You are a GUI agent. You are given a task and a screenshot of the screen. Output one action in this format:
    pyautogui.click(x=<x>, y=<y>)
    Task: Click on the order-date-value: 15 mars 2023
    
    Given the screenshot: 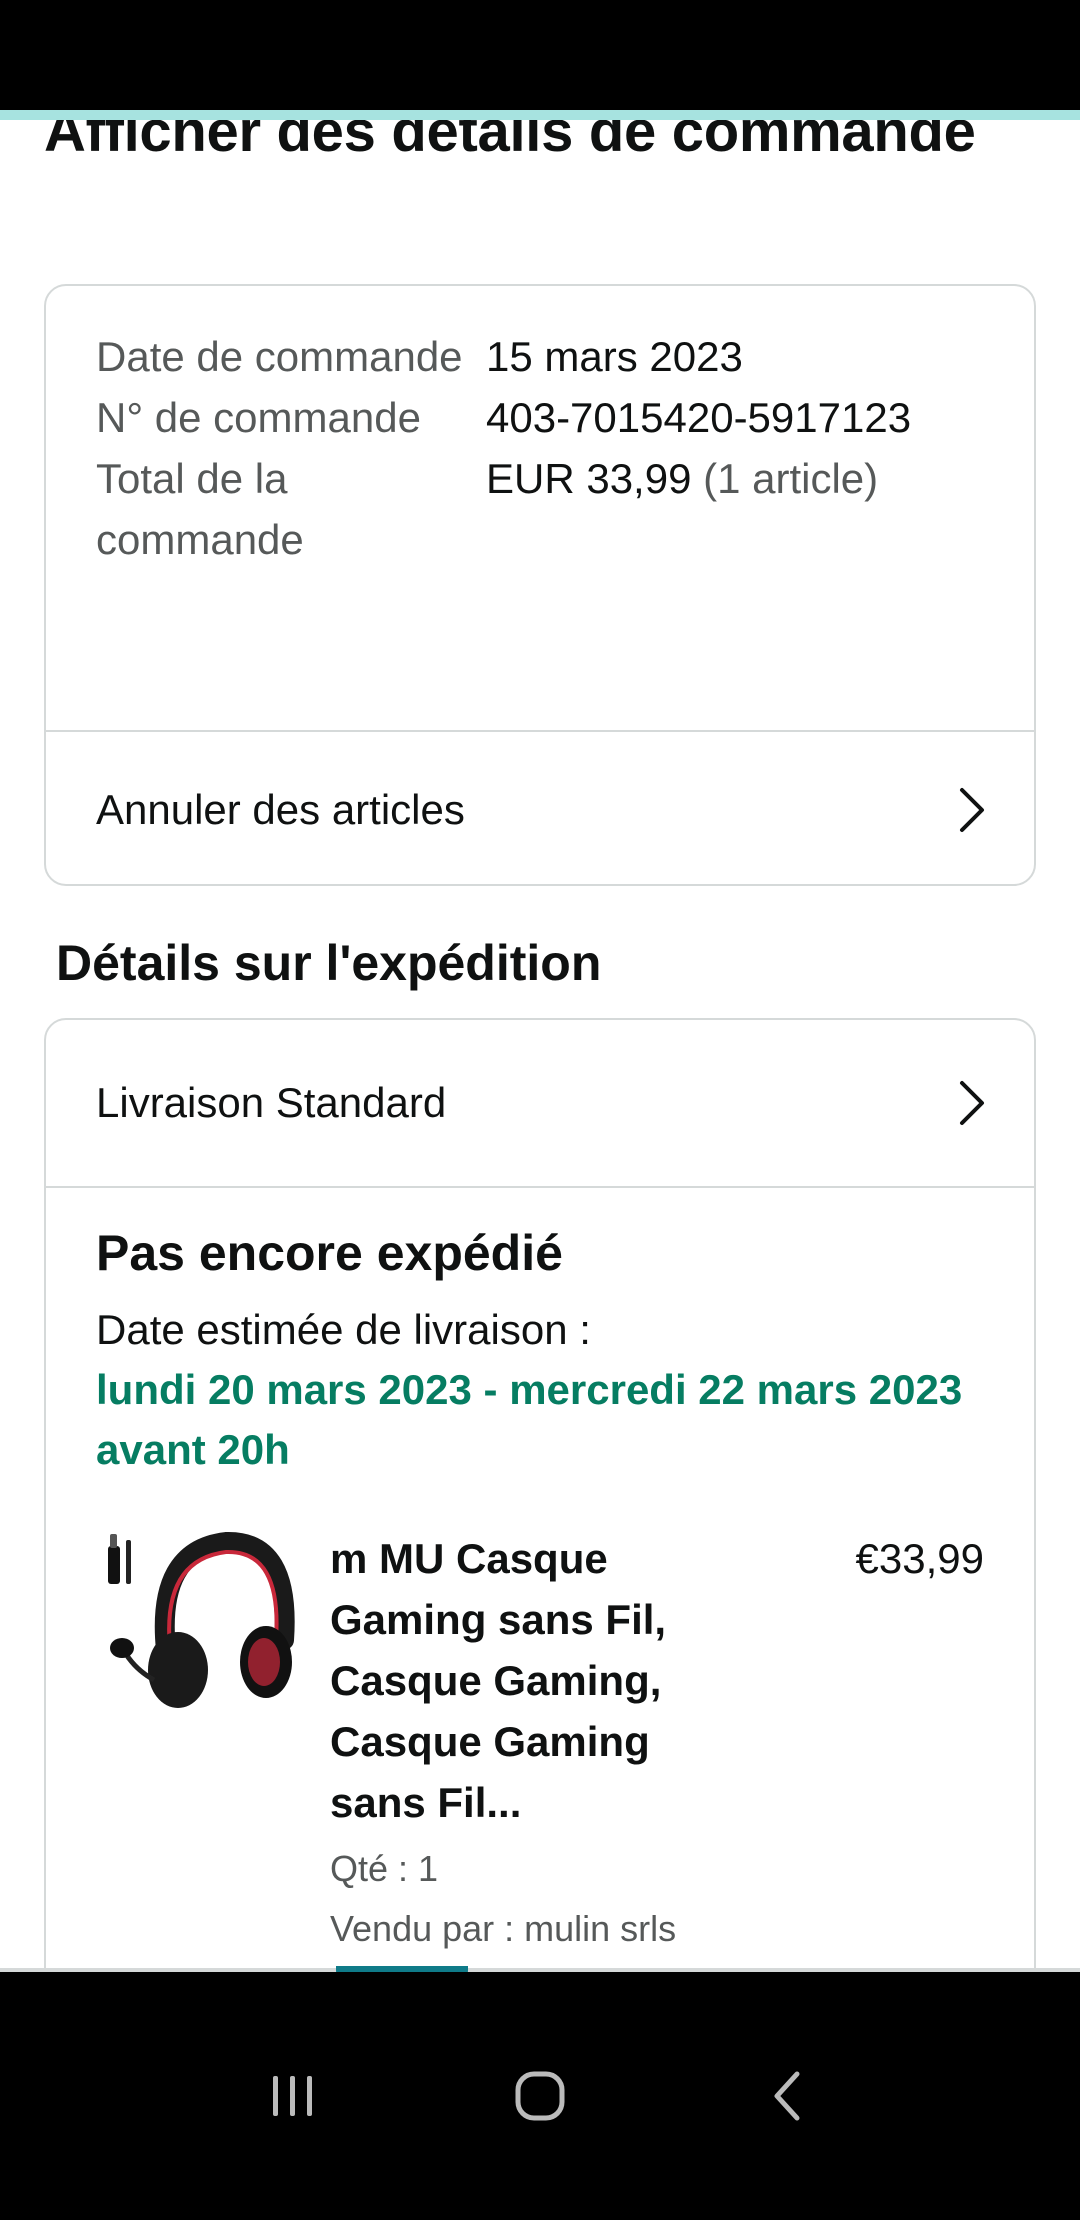 What is the action you would take?
    pyautogui.click(x=614, y=356)
    